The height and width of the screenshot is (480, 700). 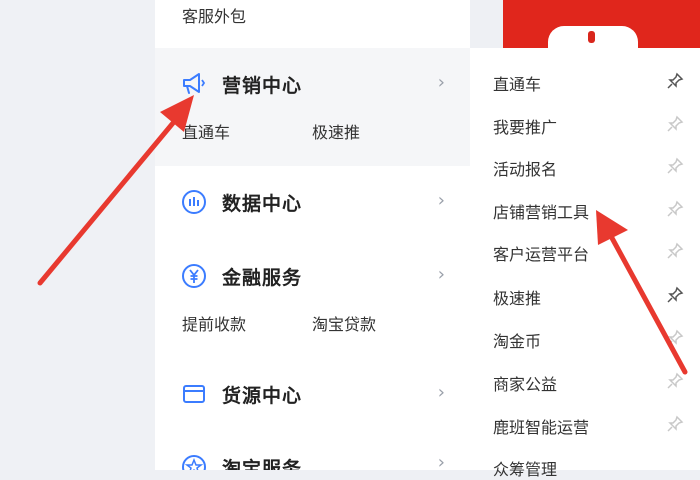 I want to click on megaphone-icon, so click(x=194, y=84).